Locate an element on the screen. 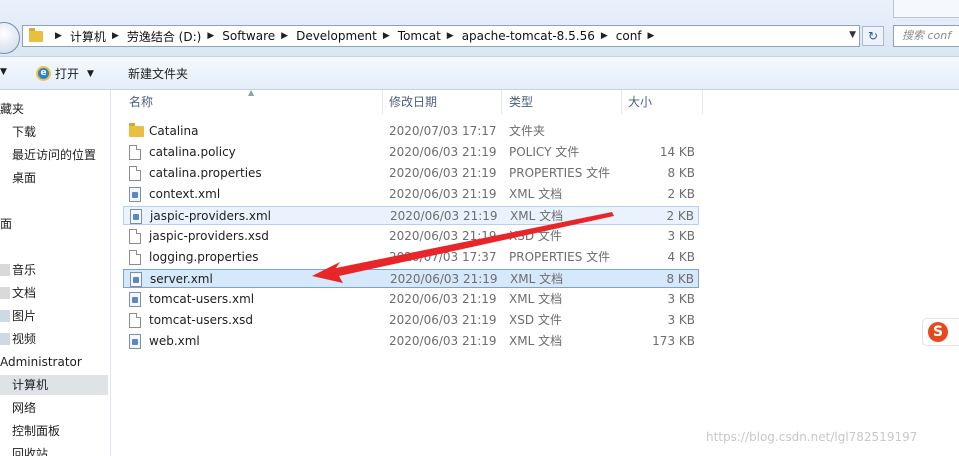  command-bar: ▼ e 打开 ▼ 新建文件夹 is located at coordinates (479, 73).